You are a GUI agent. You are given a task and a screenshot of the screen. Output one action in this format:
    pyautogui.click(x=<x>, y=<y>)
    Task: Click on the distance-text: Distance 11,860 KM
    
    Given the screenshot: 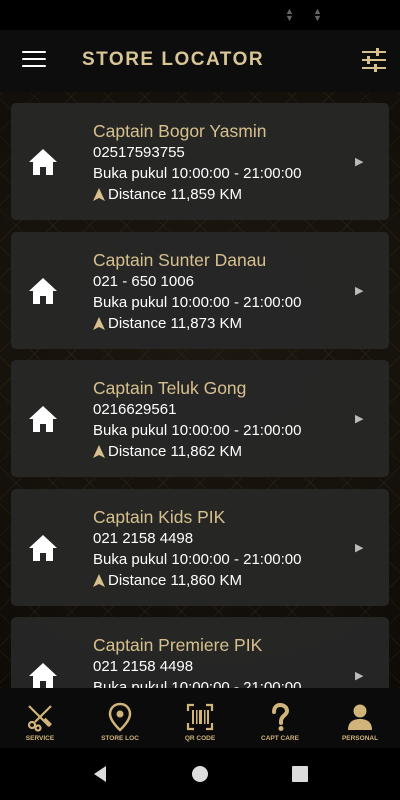 What is the action you would take?
    pyautogui.click(x=175, y=580)
    